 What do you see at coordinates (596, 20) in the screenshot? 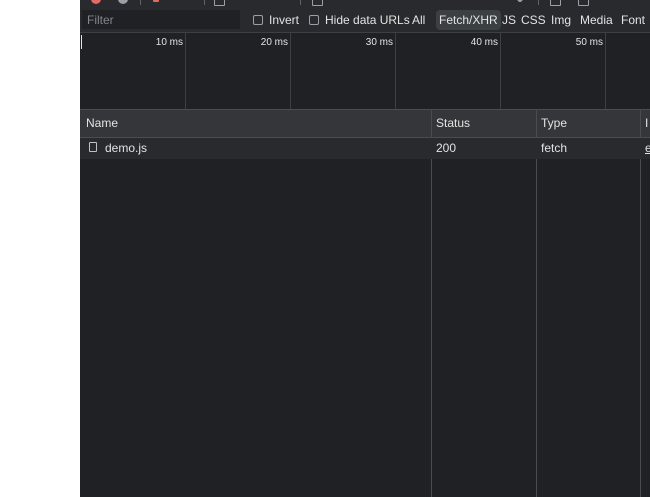
I see `type-filter-media: Media` at bounding box center [596, 20].